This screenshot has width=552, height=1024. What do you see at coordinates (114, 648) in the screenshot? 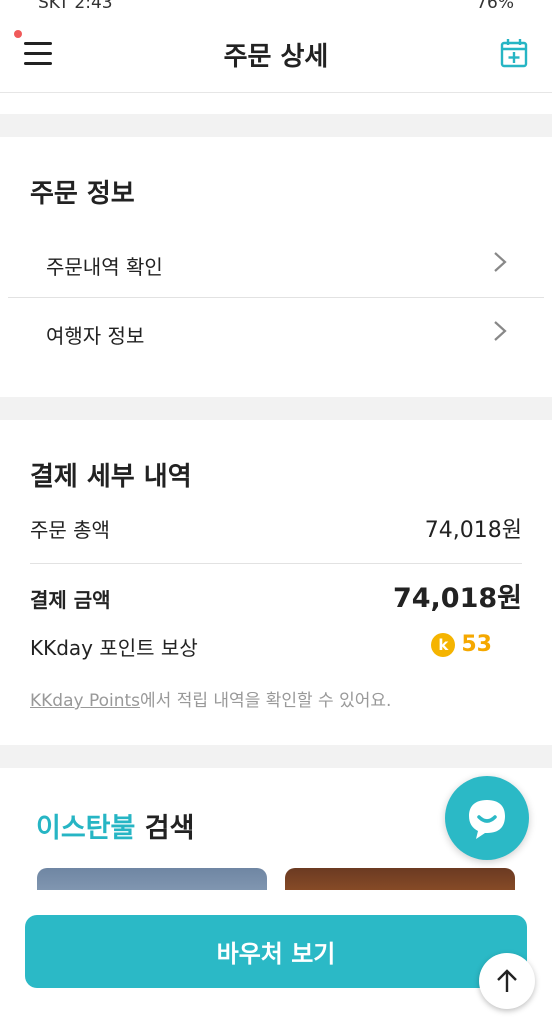
I see `points-reward-label: KKday 포인트 보상` at bounding box center [114, 648].